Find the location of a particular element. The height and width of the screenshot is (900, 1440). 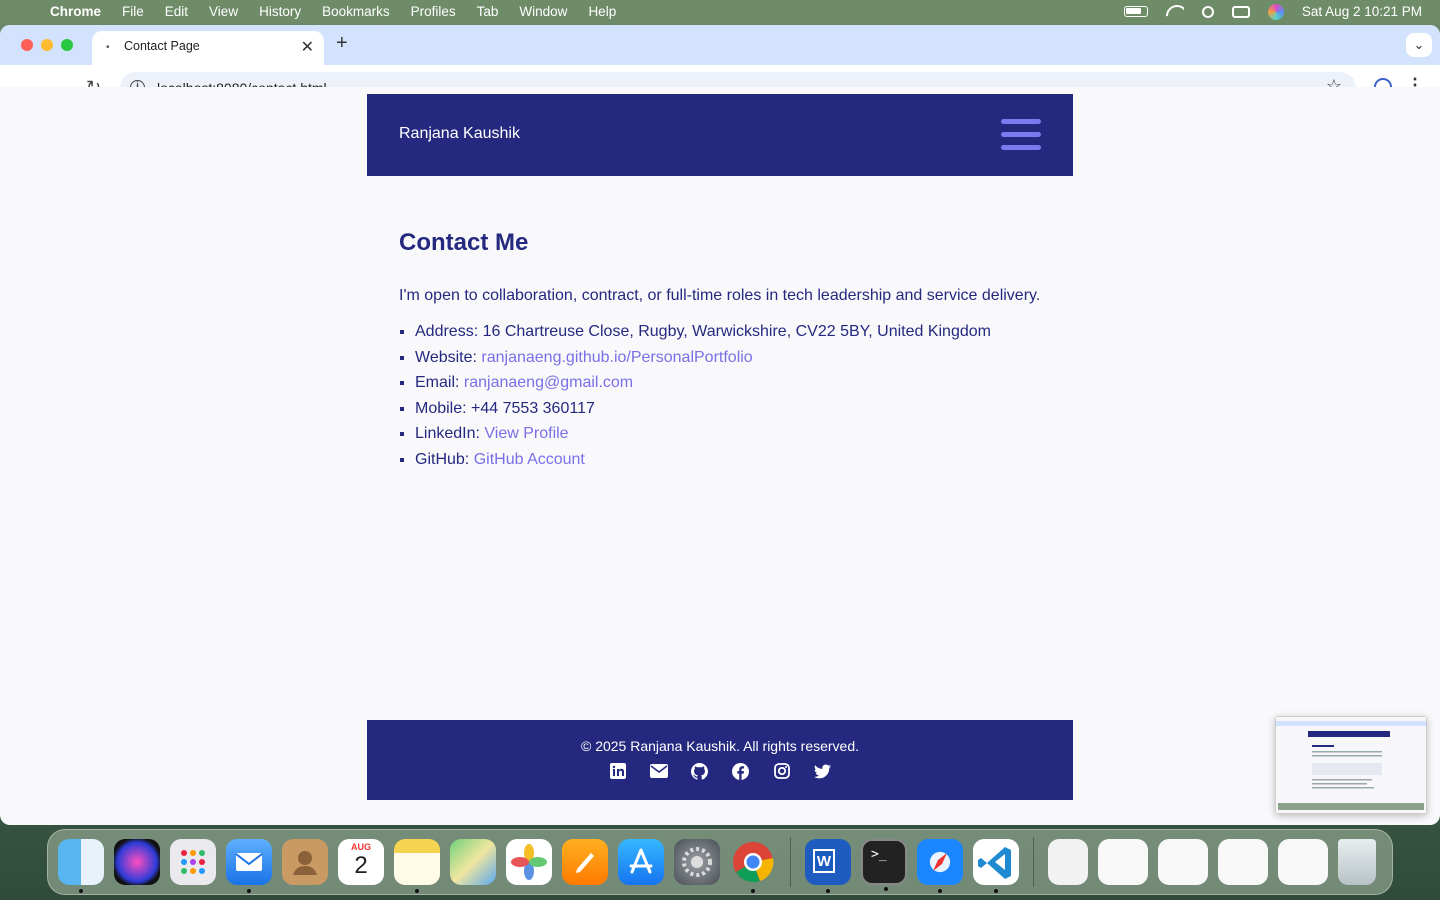

contact-linkedin: LinkedIn: View Profile is located at coordinates (737, 434).